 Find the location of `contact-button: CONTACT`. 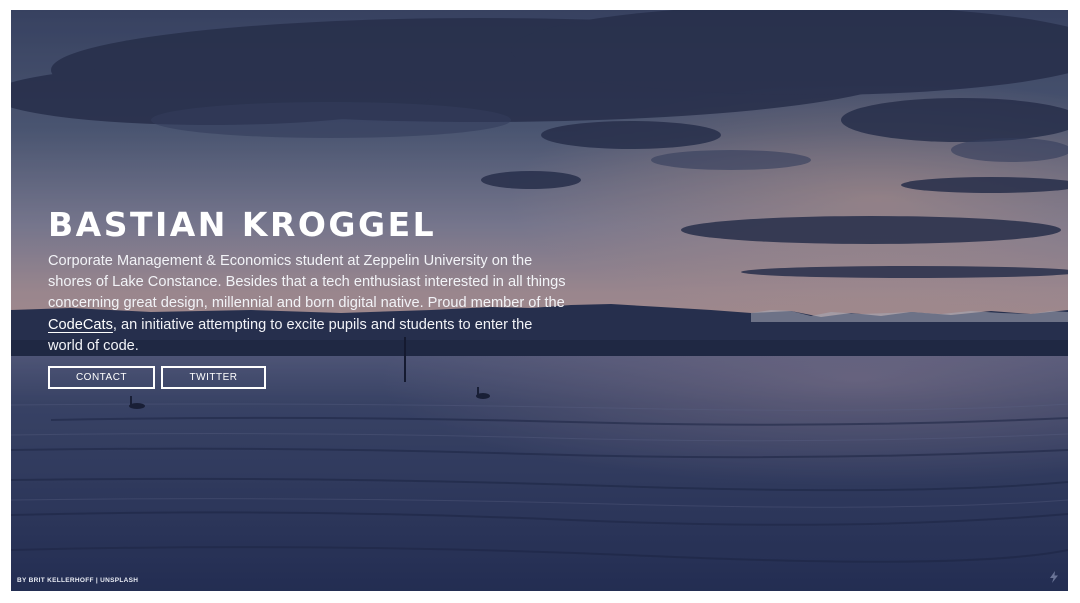

contact-button: CONTACT is located at coordinates (101, 377).